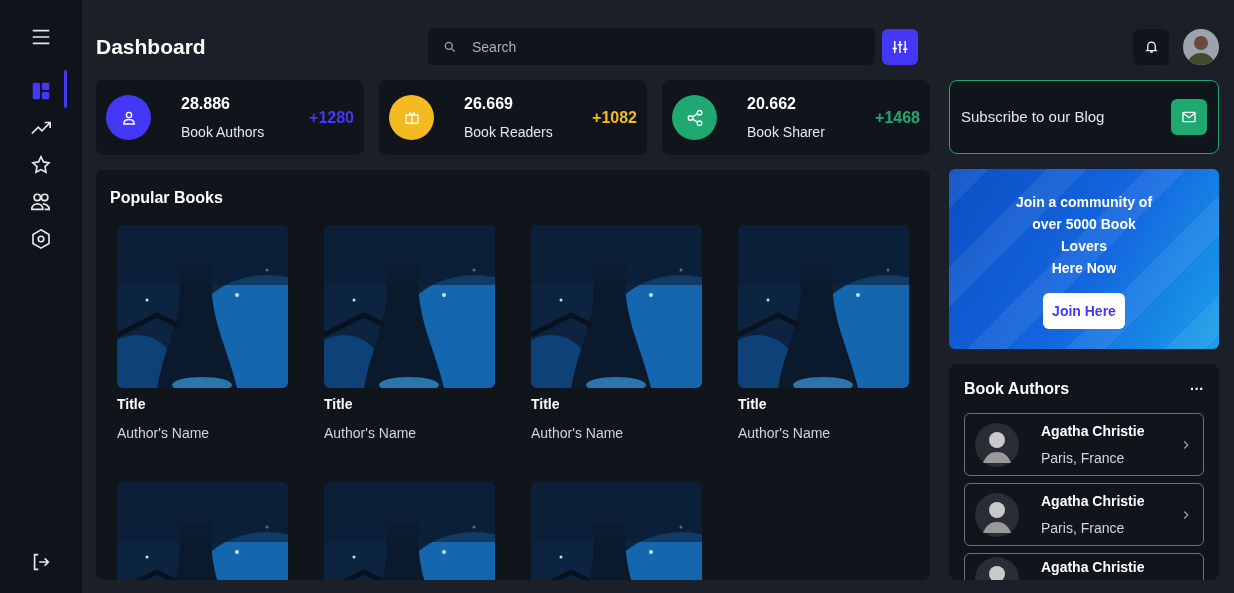  What do you see at coordinates (41, 239) in the screenshot?
I see `settings-icon` at bounding box center [41, 239].